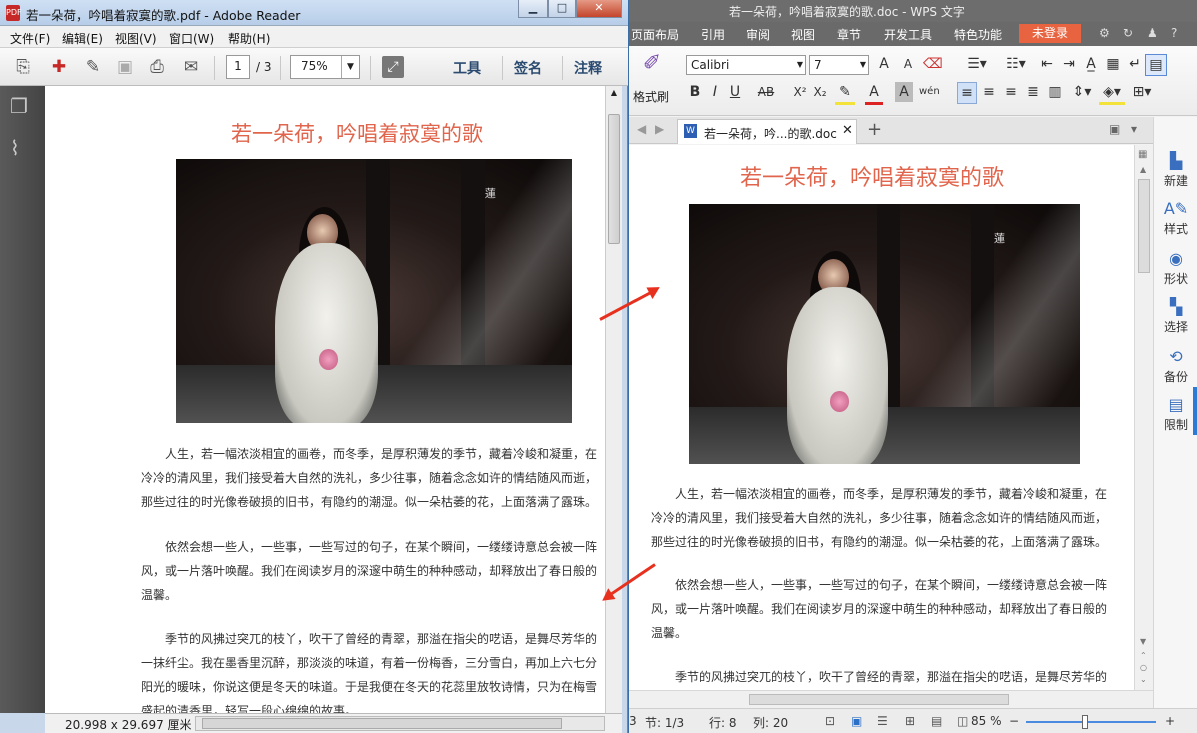 Image resolution: width=1197 pixels, height=733 pixels. I want to click on styles-panel-icon: ▤, so click(1156, 65).